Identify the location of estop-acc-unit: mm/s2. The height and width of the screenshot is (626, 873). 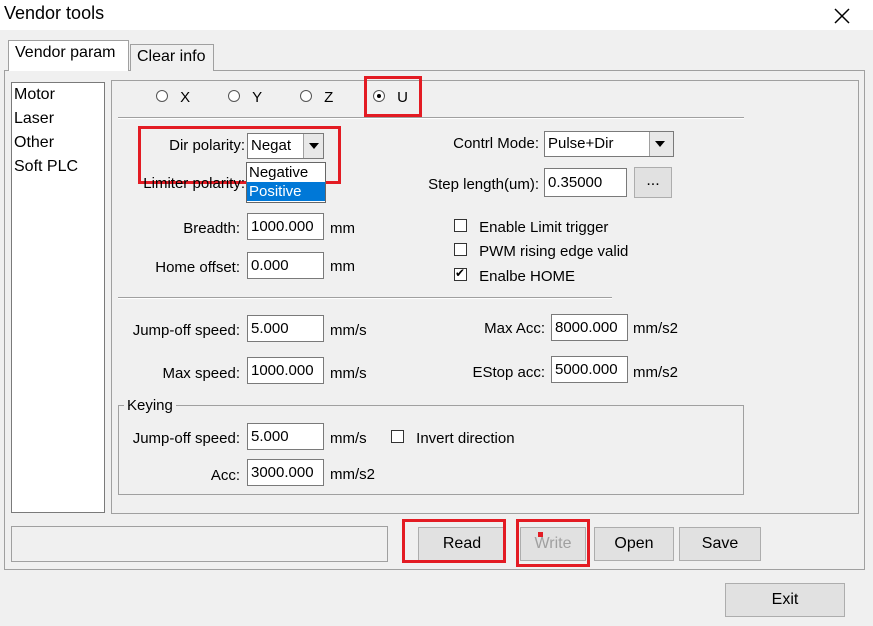
(655, 372).